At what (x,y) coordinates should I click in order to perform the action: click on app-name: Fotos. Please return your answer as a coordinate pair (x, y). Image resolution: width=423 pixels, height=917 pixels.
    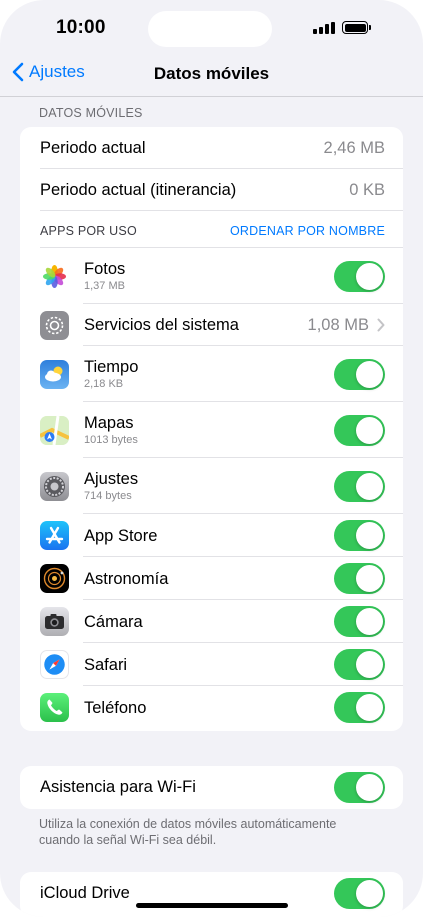
    Looking at the image, I should click on (105, 269).